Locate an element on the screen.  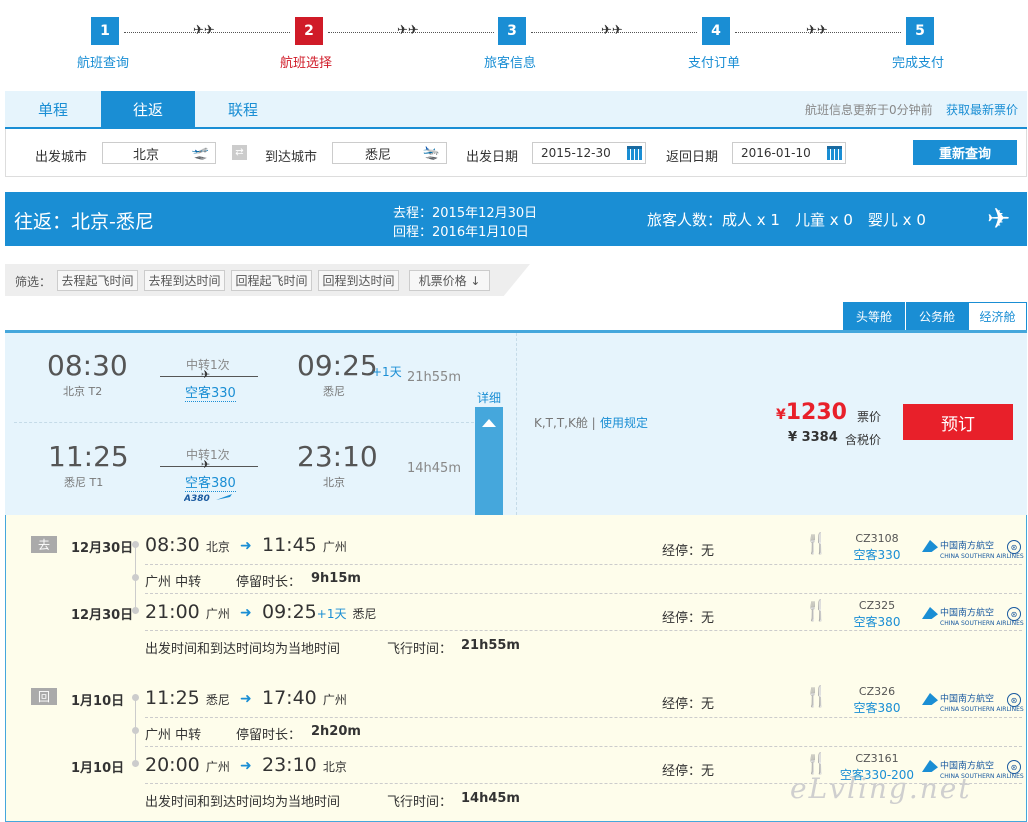
from-city-value: 北京 is located at coordinates (146, 155).